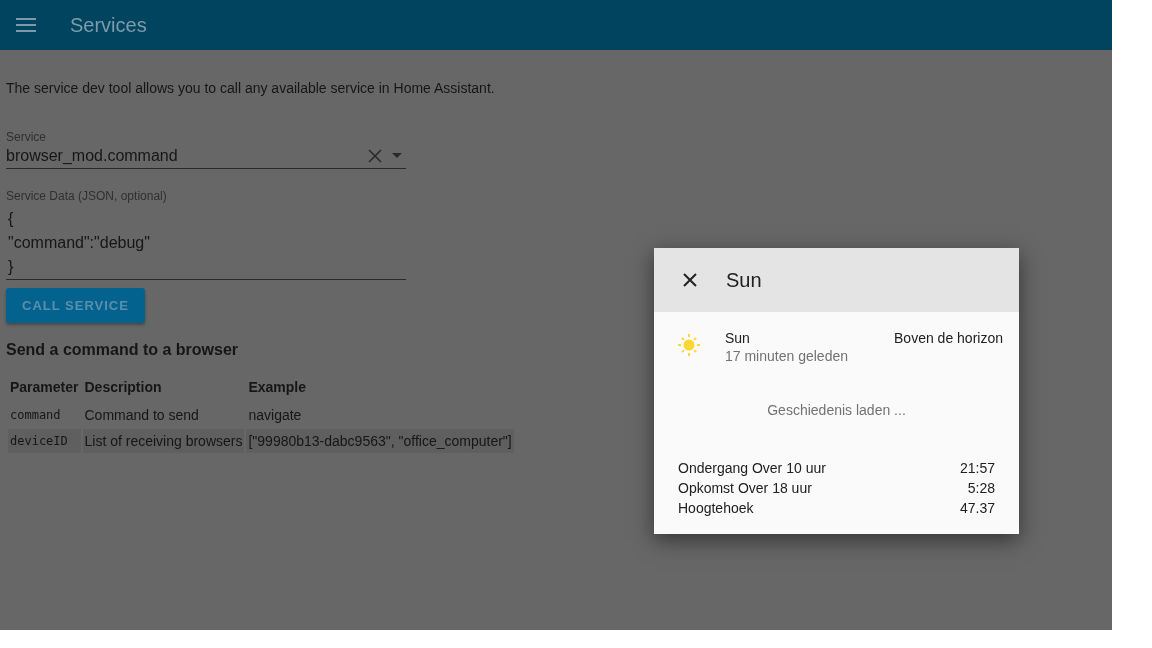  I want to click on close-icon, so click(690, 280).